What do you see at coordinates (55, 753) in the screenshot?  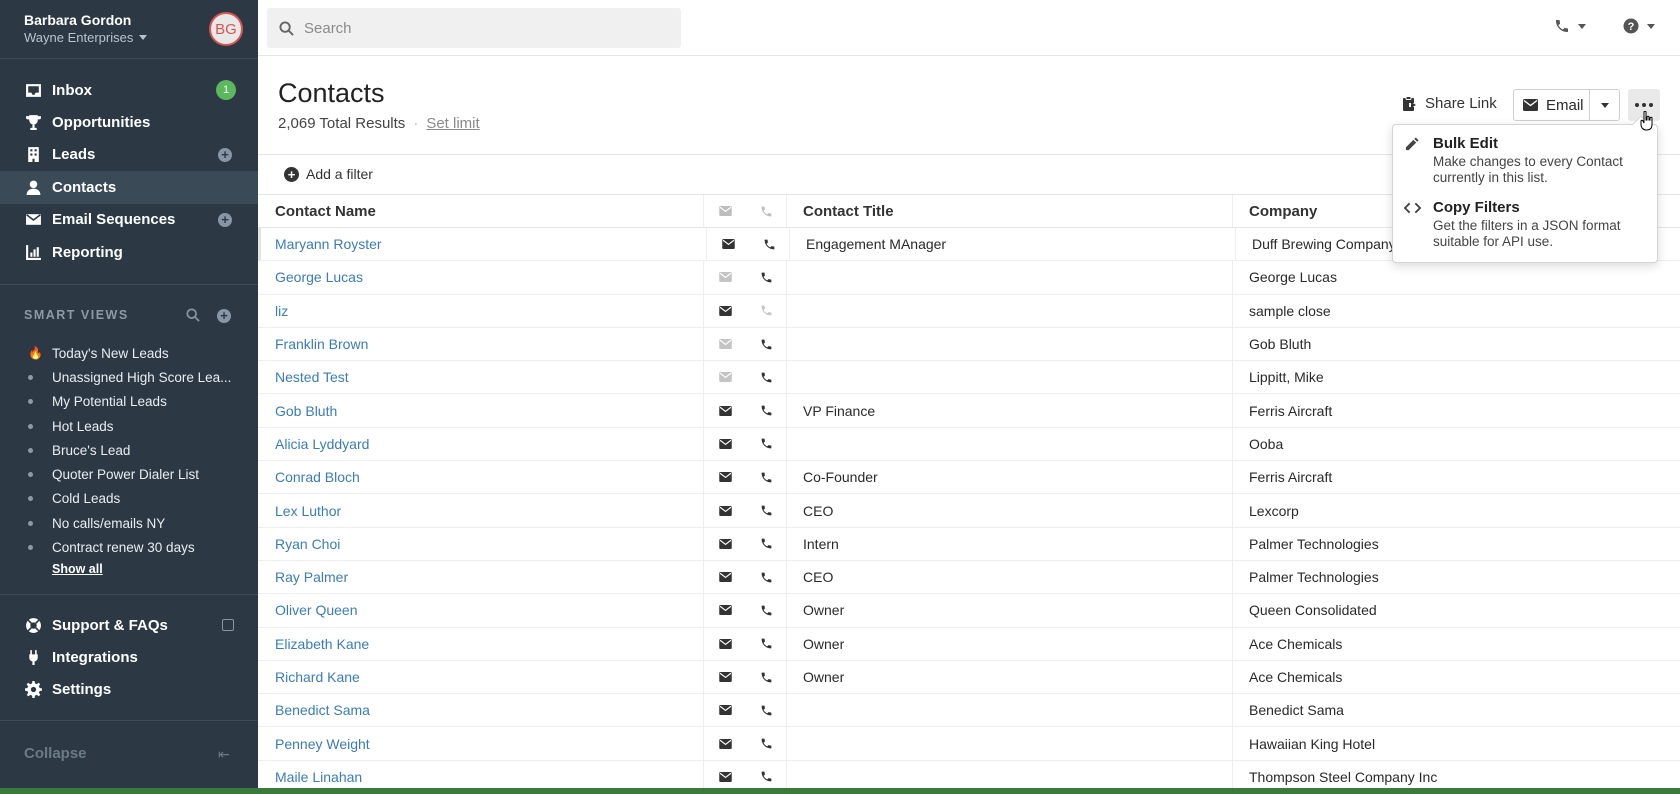 I see `collapse-button: Collapse` at bounding box center [55, 753].